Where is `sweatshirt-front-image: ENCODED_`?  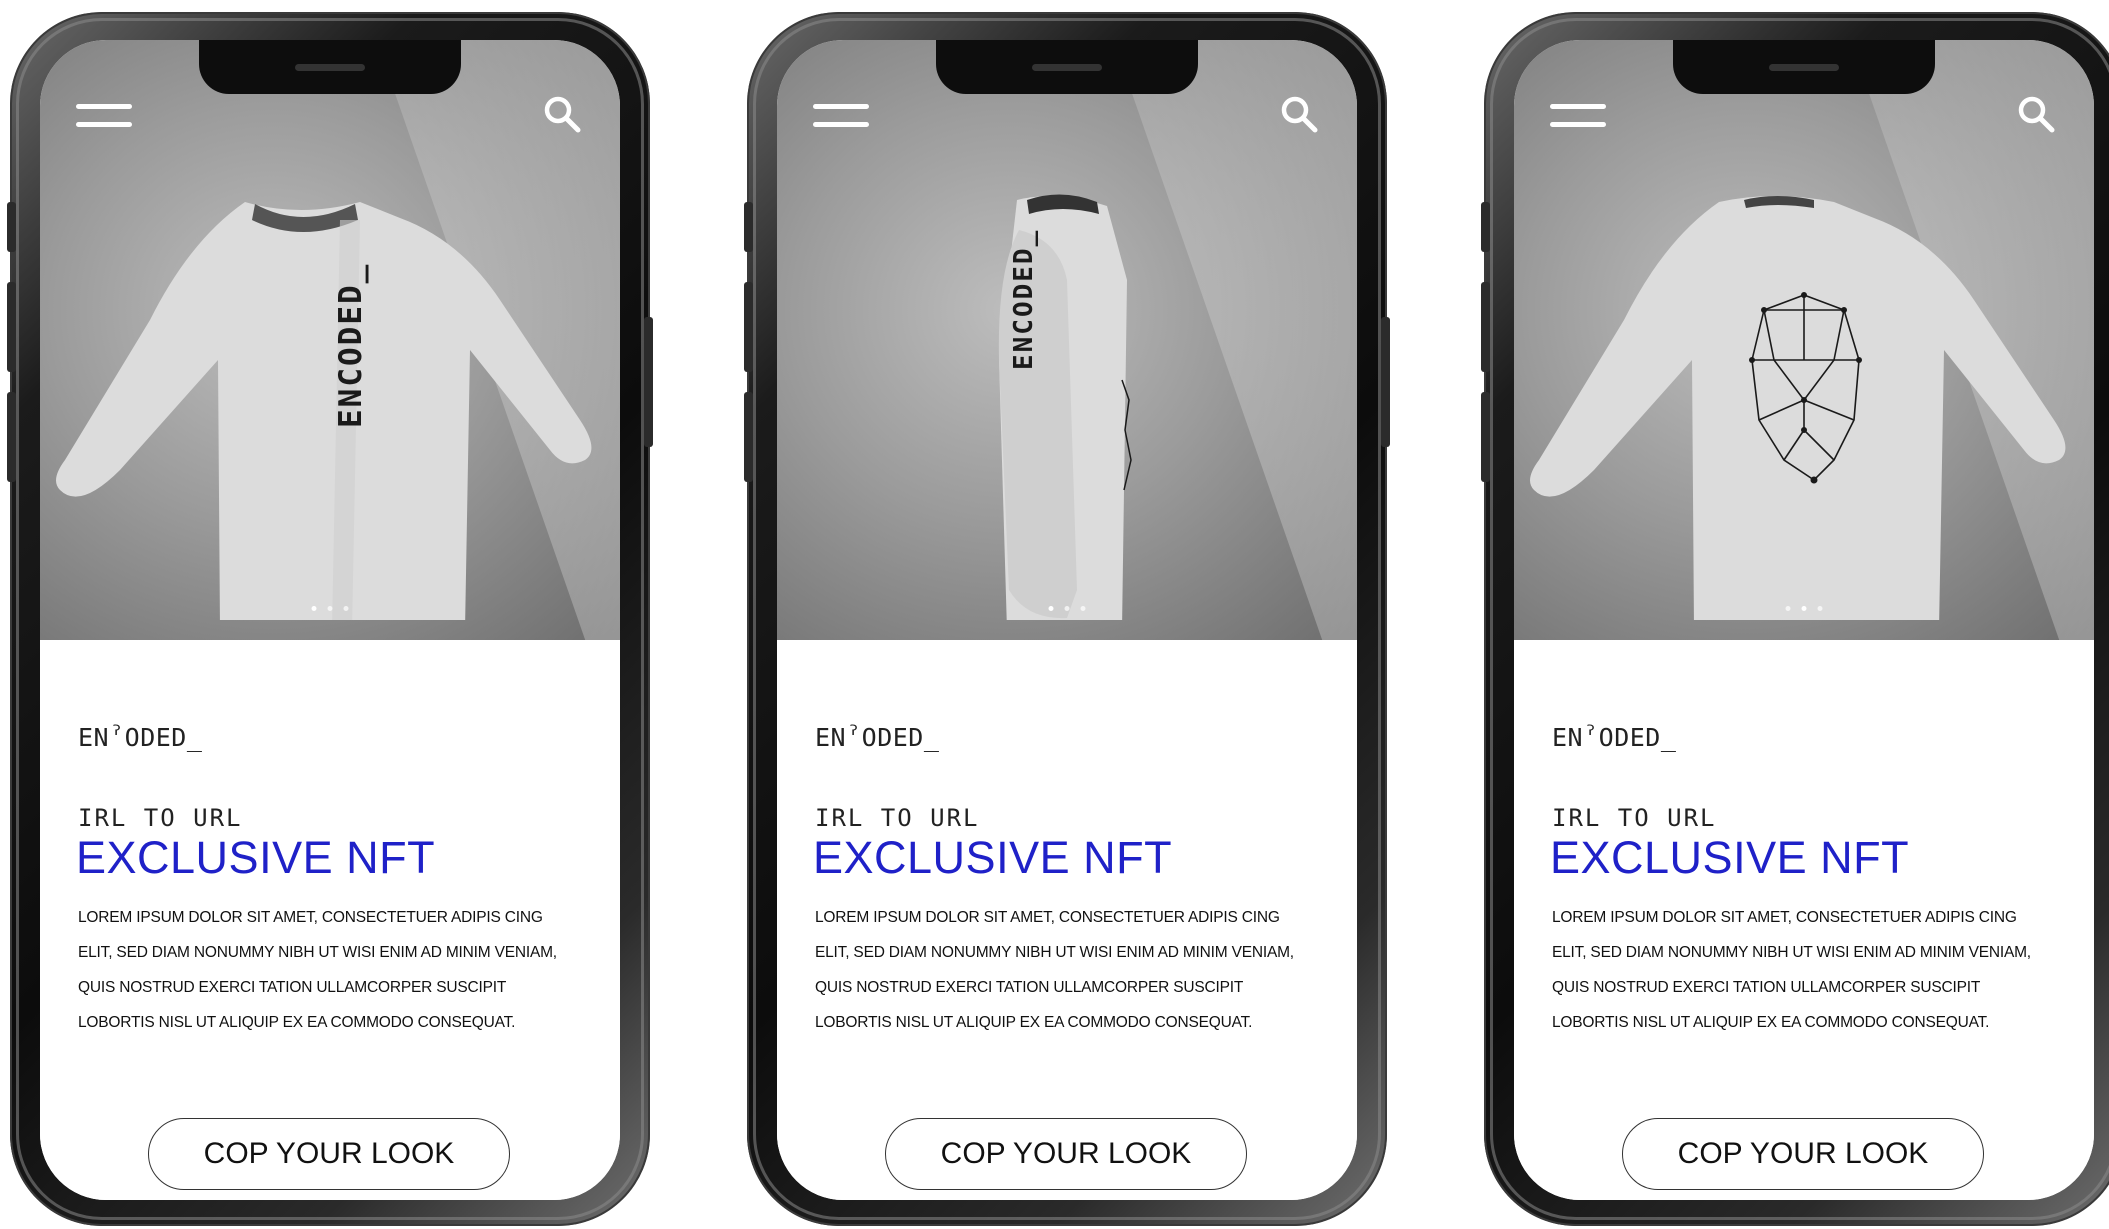
sweatshirt-front-image: ENCODED_ is located at coordinates (324, 411).